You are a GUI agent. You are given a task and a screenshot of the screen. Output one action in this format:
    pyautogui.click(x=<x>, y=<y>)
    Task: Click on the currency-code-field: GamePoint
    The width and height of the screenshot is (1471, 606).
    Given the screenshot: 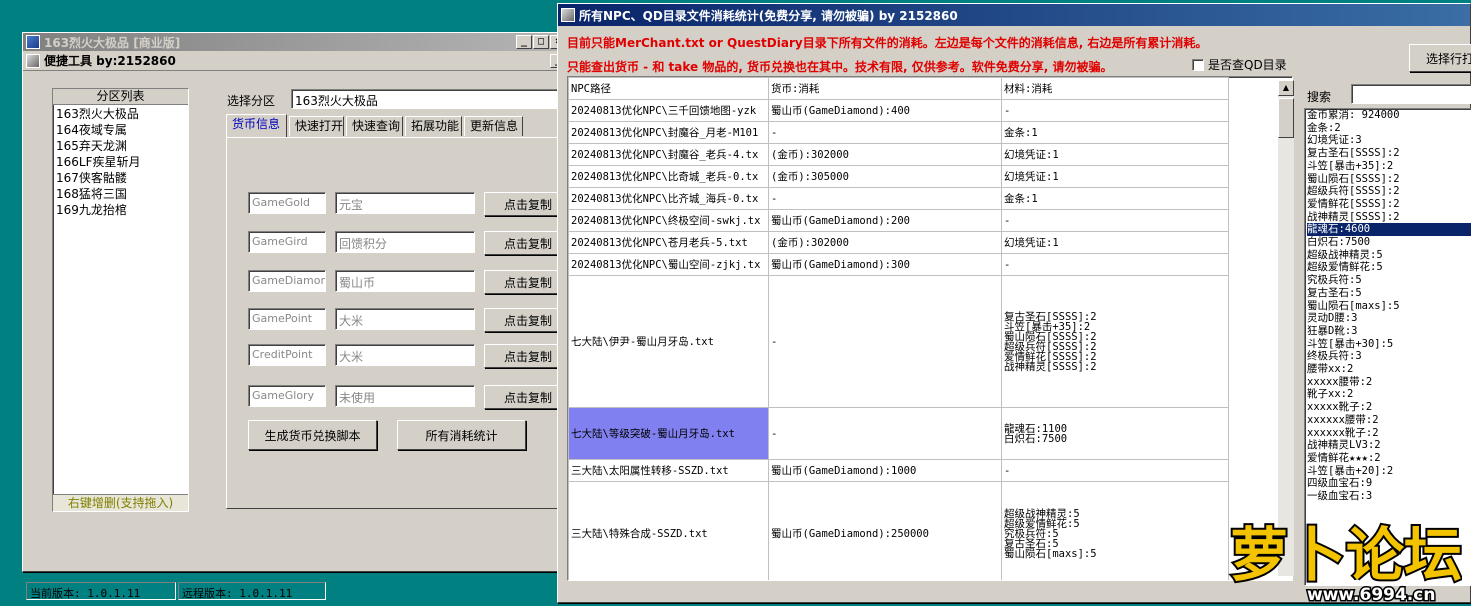 What is the action you would take?
    pyautogui.click(x=287, y=319)
    